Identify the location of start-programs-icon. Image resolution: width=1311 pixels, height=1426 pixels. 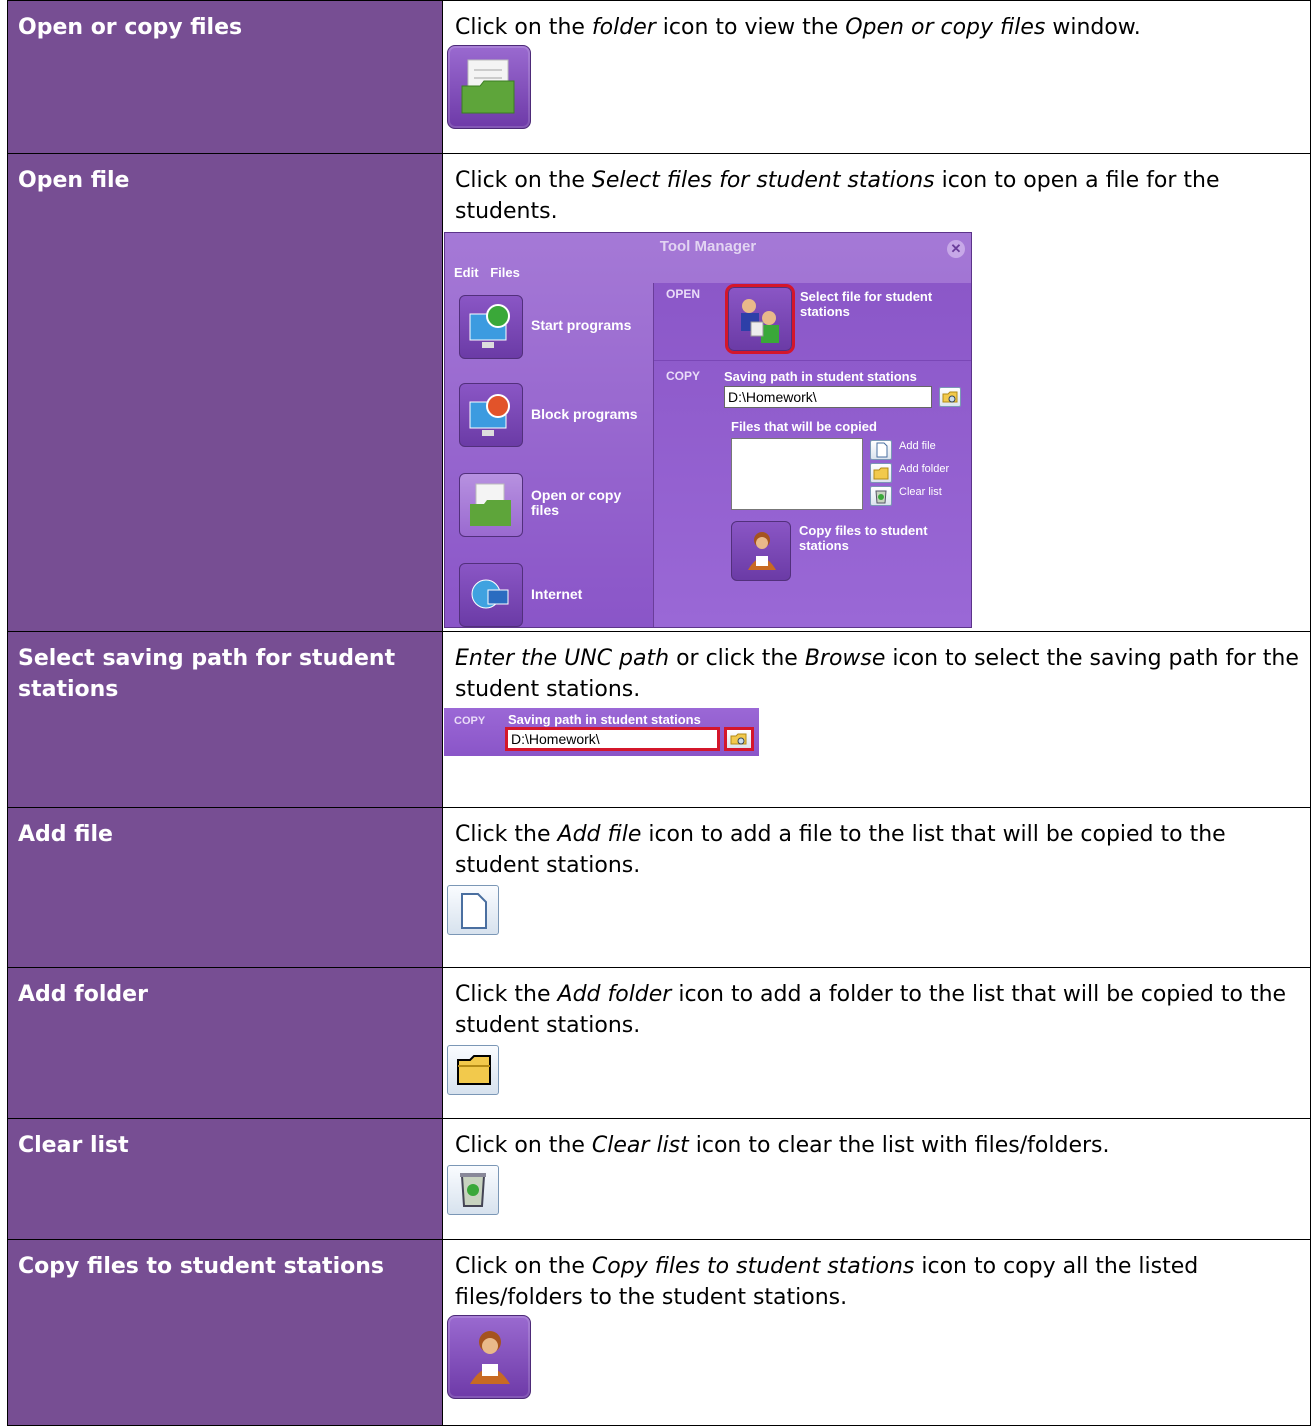
(491, 327).